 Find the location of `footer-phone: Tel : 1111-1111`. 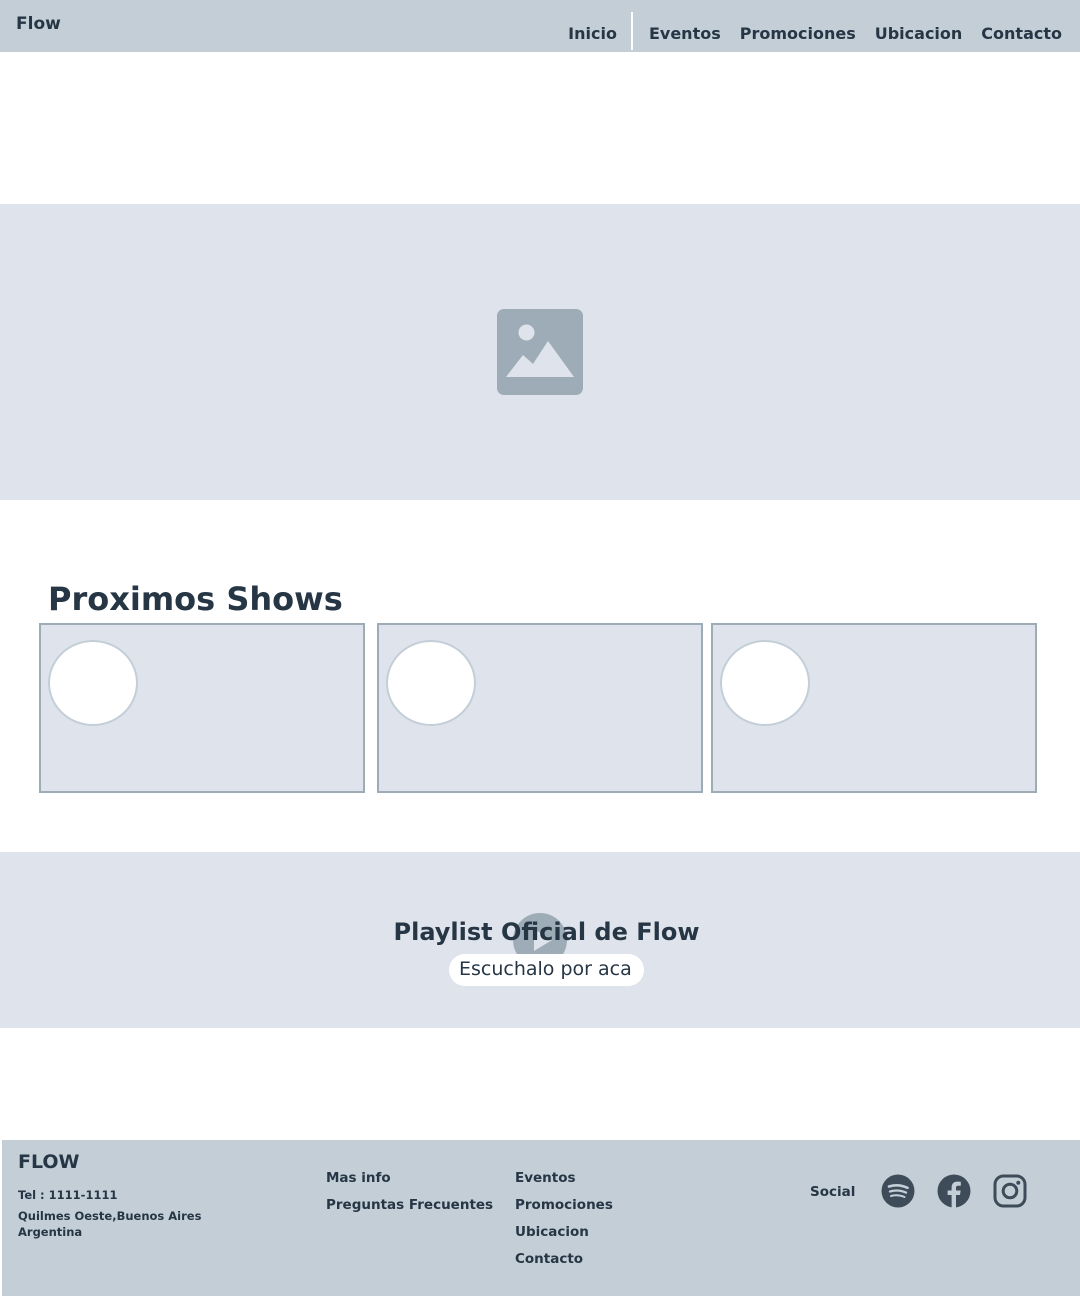

footer-phone: Tel : 1111-1111 is located at coordinates (68, 1195).